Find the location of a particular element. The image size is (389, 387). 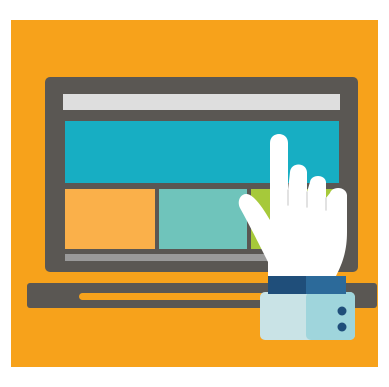

sleeve-button-top is located at coordinates (342, 311).